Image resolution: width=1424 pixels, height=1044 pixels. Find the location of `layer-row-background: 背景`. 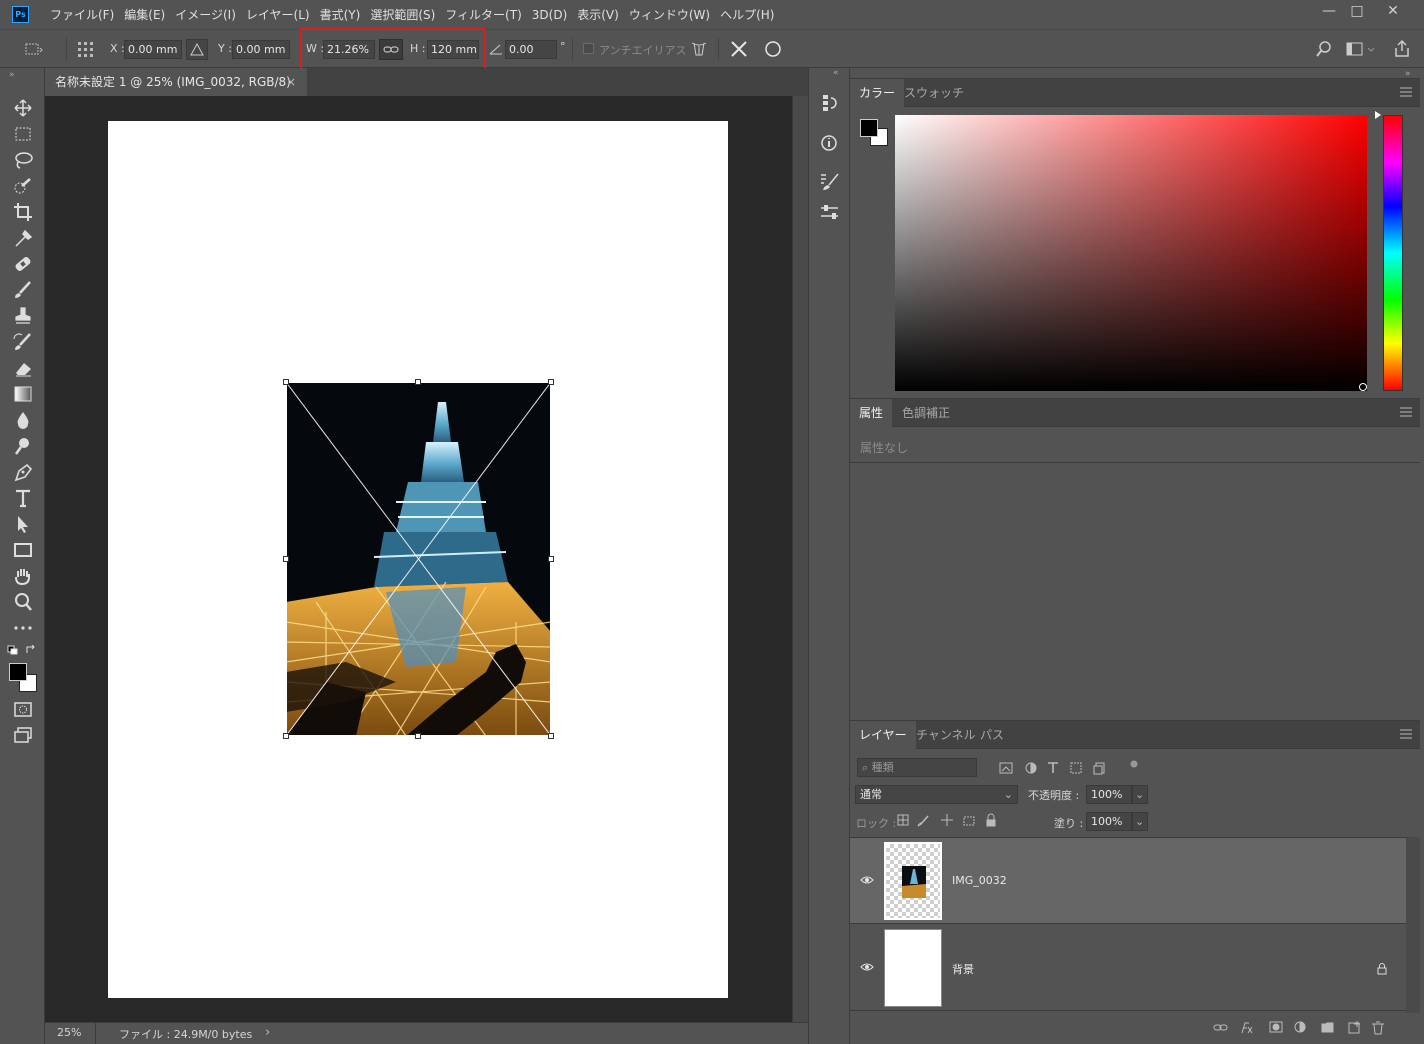

layer-row-background: 背景 is located at coordinates (1128, 968).